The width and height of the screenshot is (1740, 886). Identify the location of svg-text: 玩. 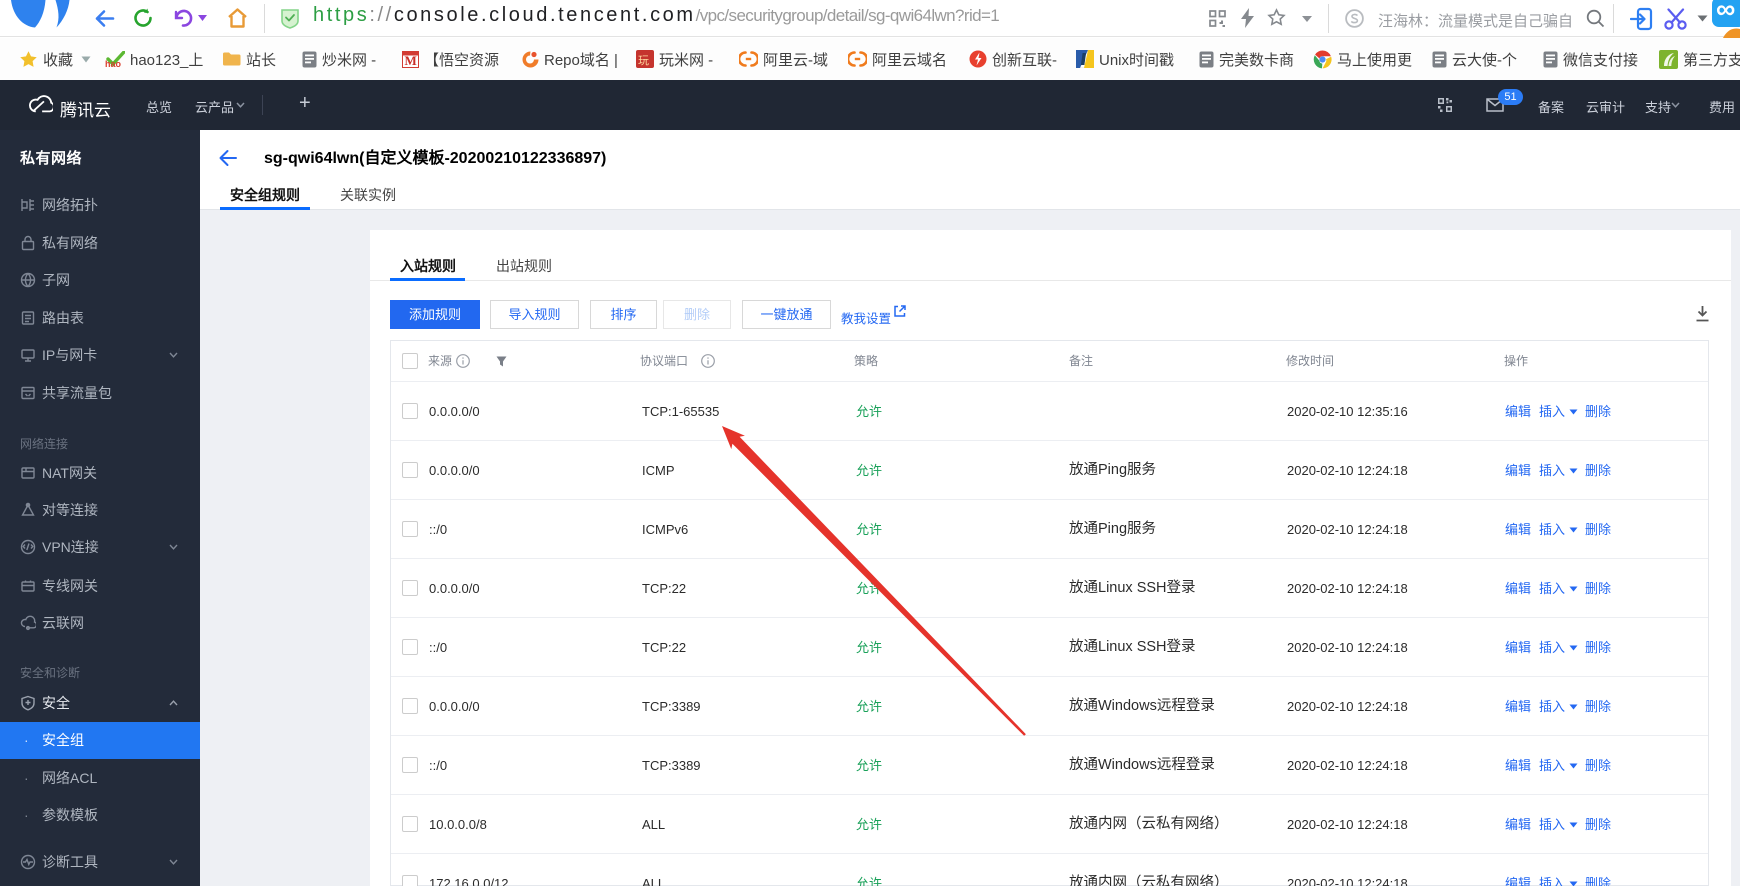
(643, 61).